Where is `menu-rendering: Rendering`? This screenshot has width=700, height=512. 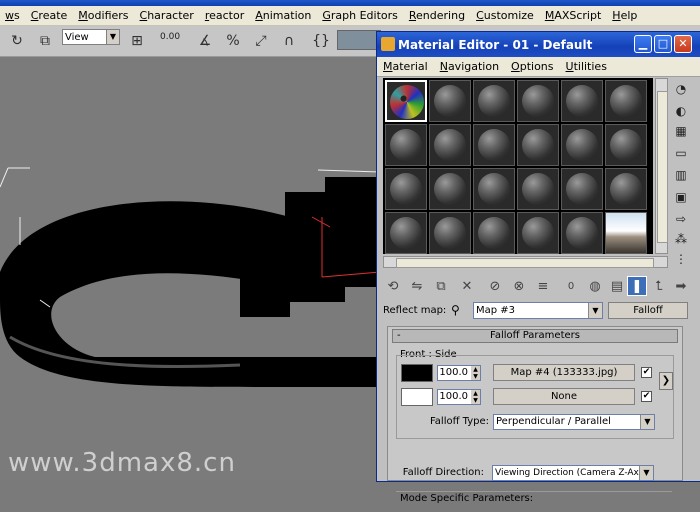
menu-rendering: Rendering is located at coordinates (437, 15).